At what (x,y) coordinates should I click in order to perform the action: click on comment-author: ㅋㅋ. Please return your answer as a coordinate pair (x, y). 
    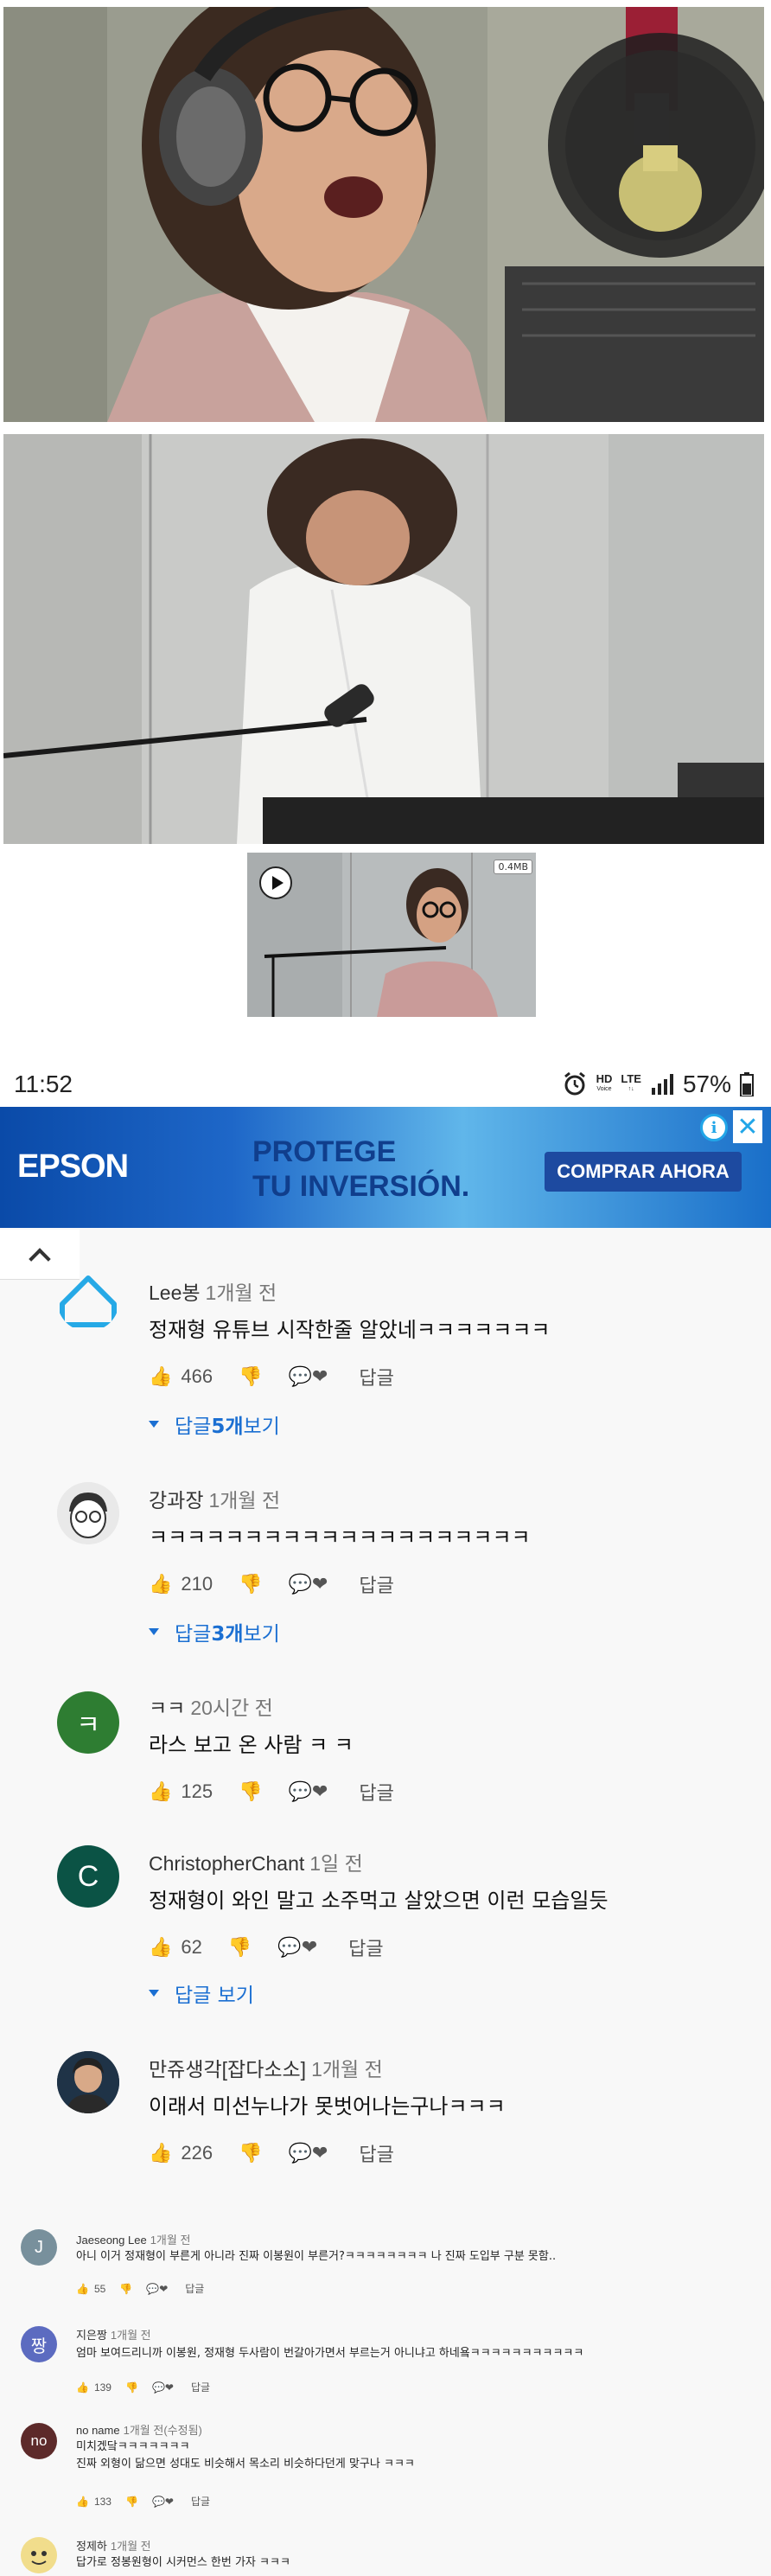
    Looking at the image, I should click on (167, 1708).